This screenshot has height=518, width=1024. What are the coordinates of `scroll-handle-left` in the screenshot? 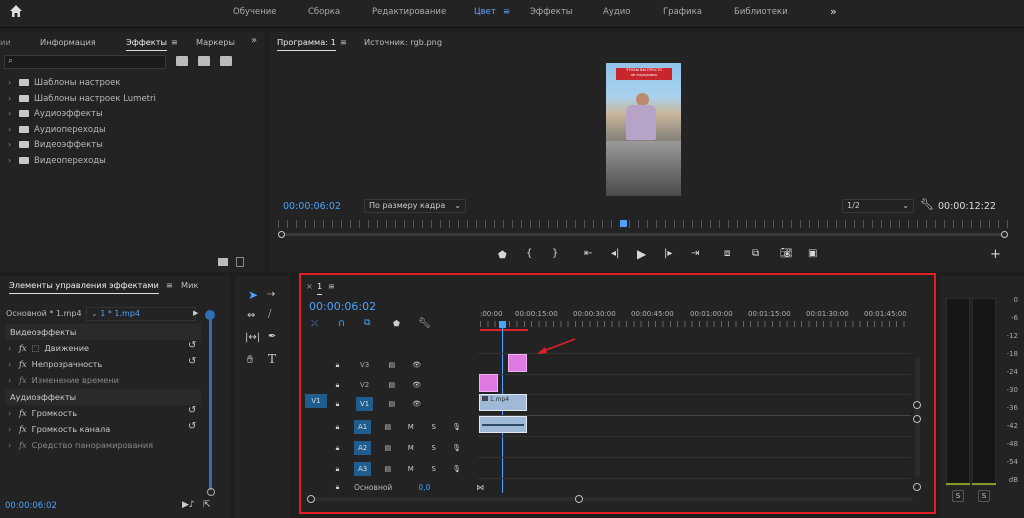 It's located at (311, 499).